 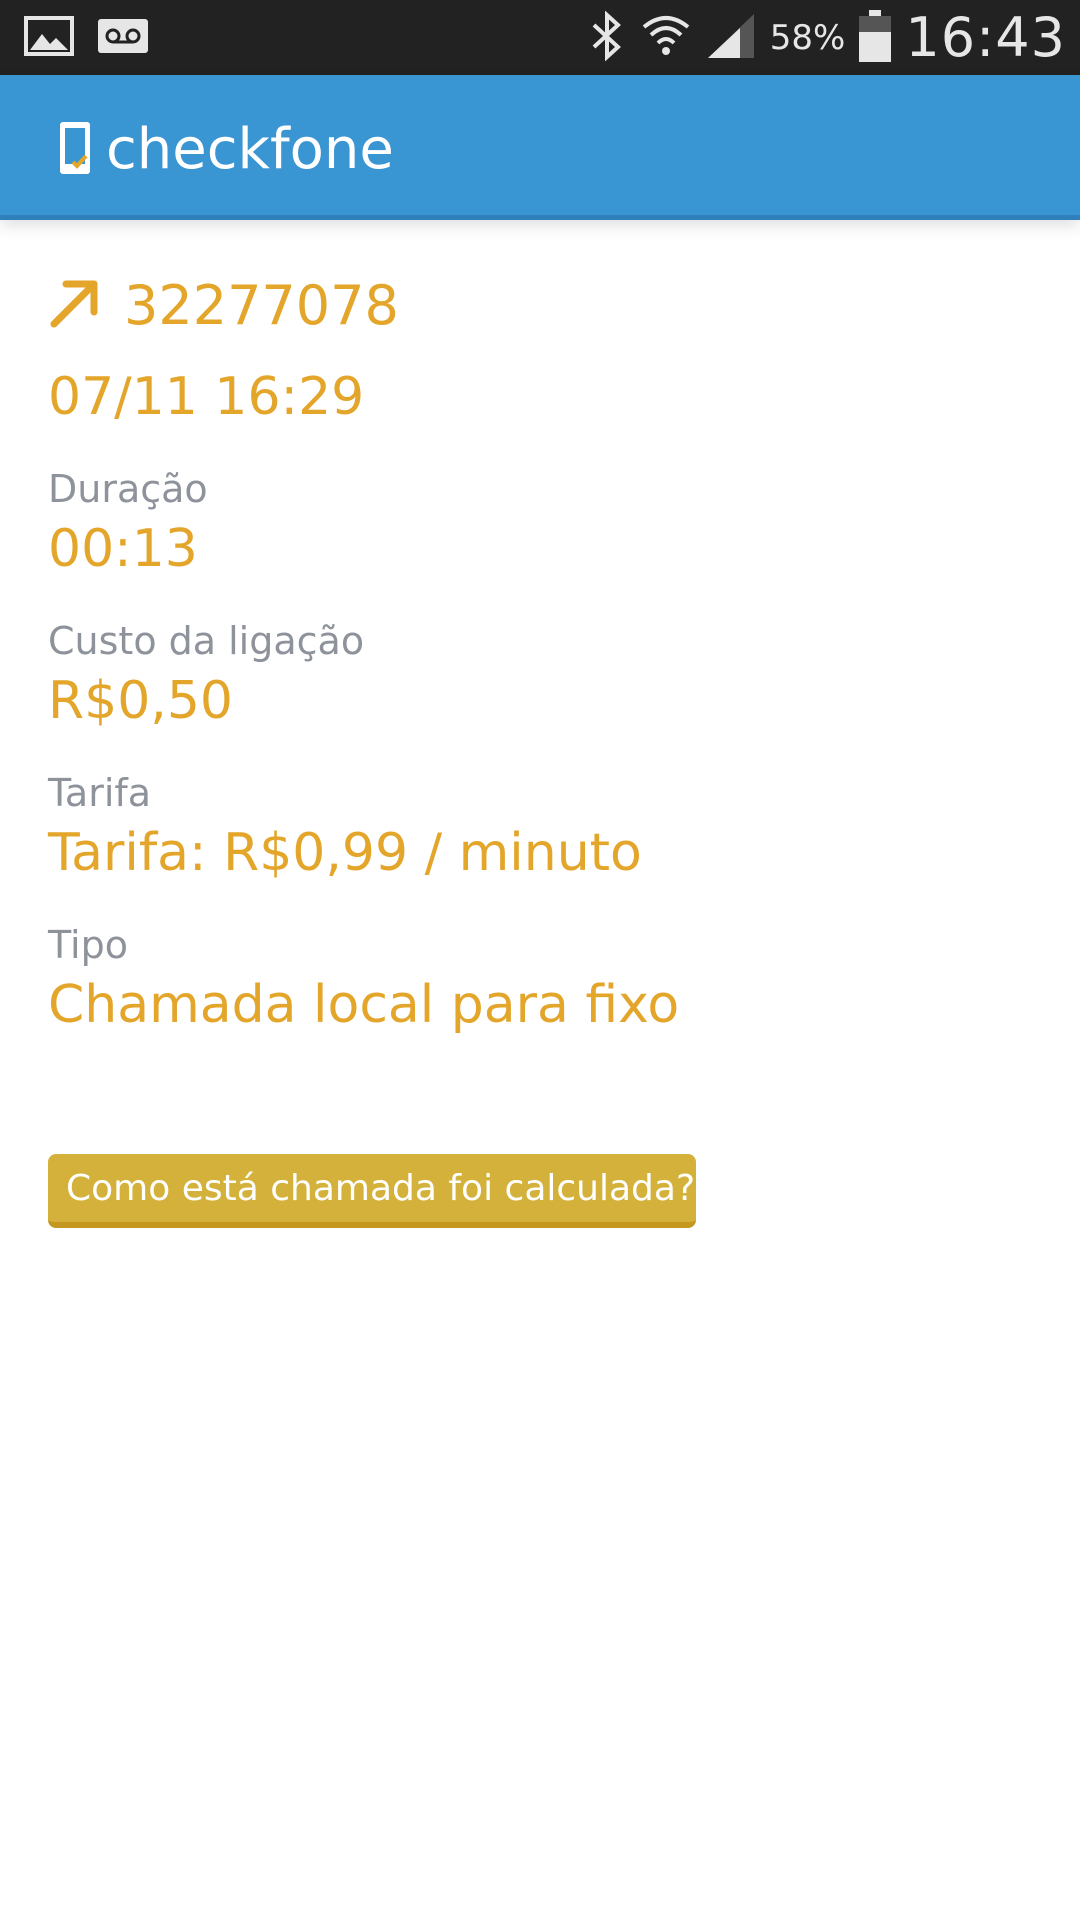 What do you see at coordinates (540, 147) in the screenshot?
I see `app-bar: checkfone` at bounding box center [540, 147].